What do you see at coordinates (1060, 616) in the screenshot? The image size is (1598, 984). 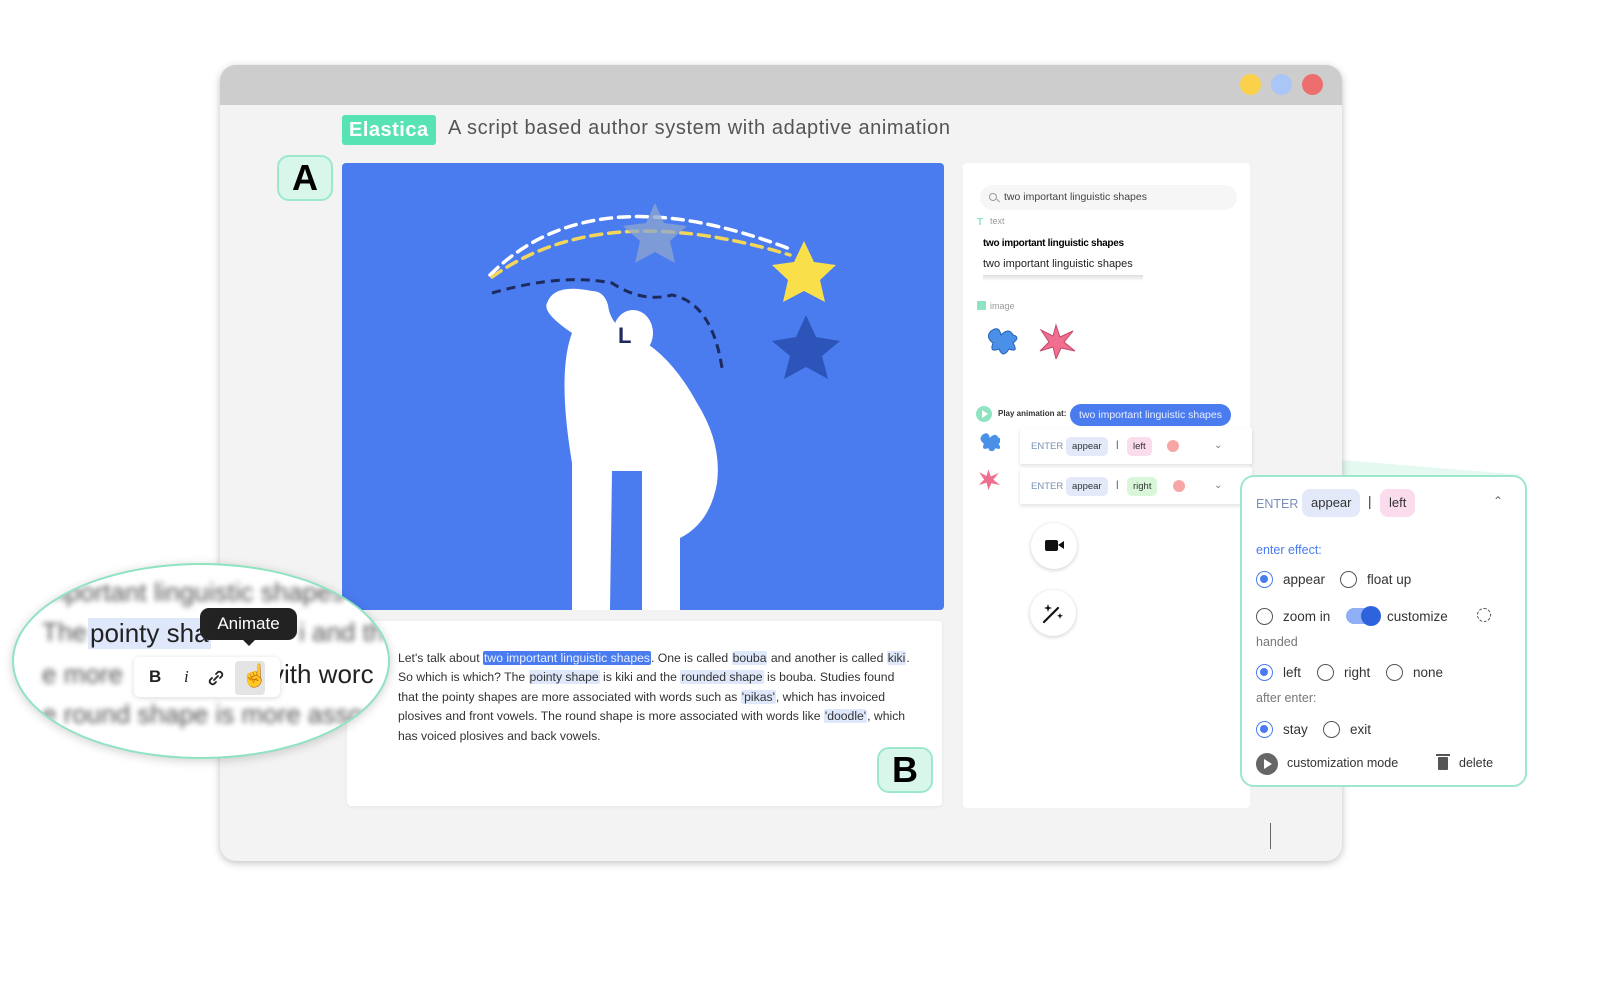 I see `sparkle-small` at bounding box center [1060, 616].